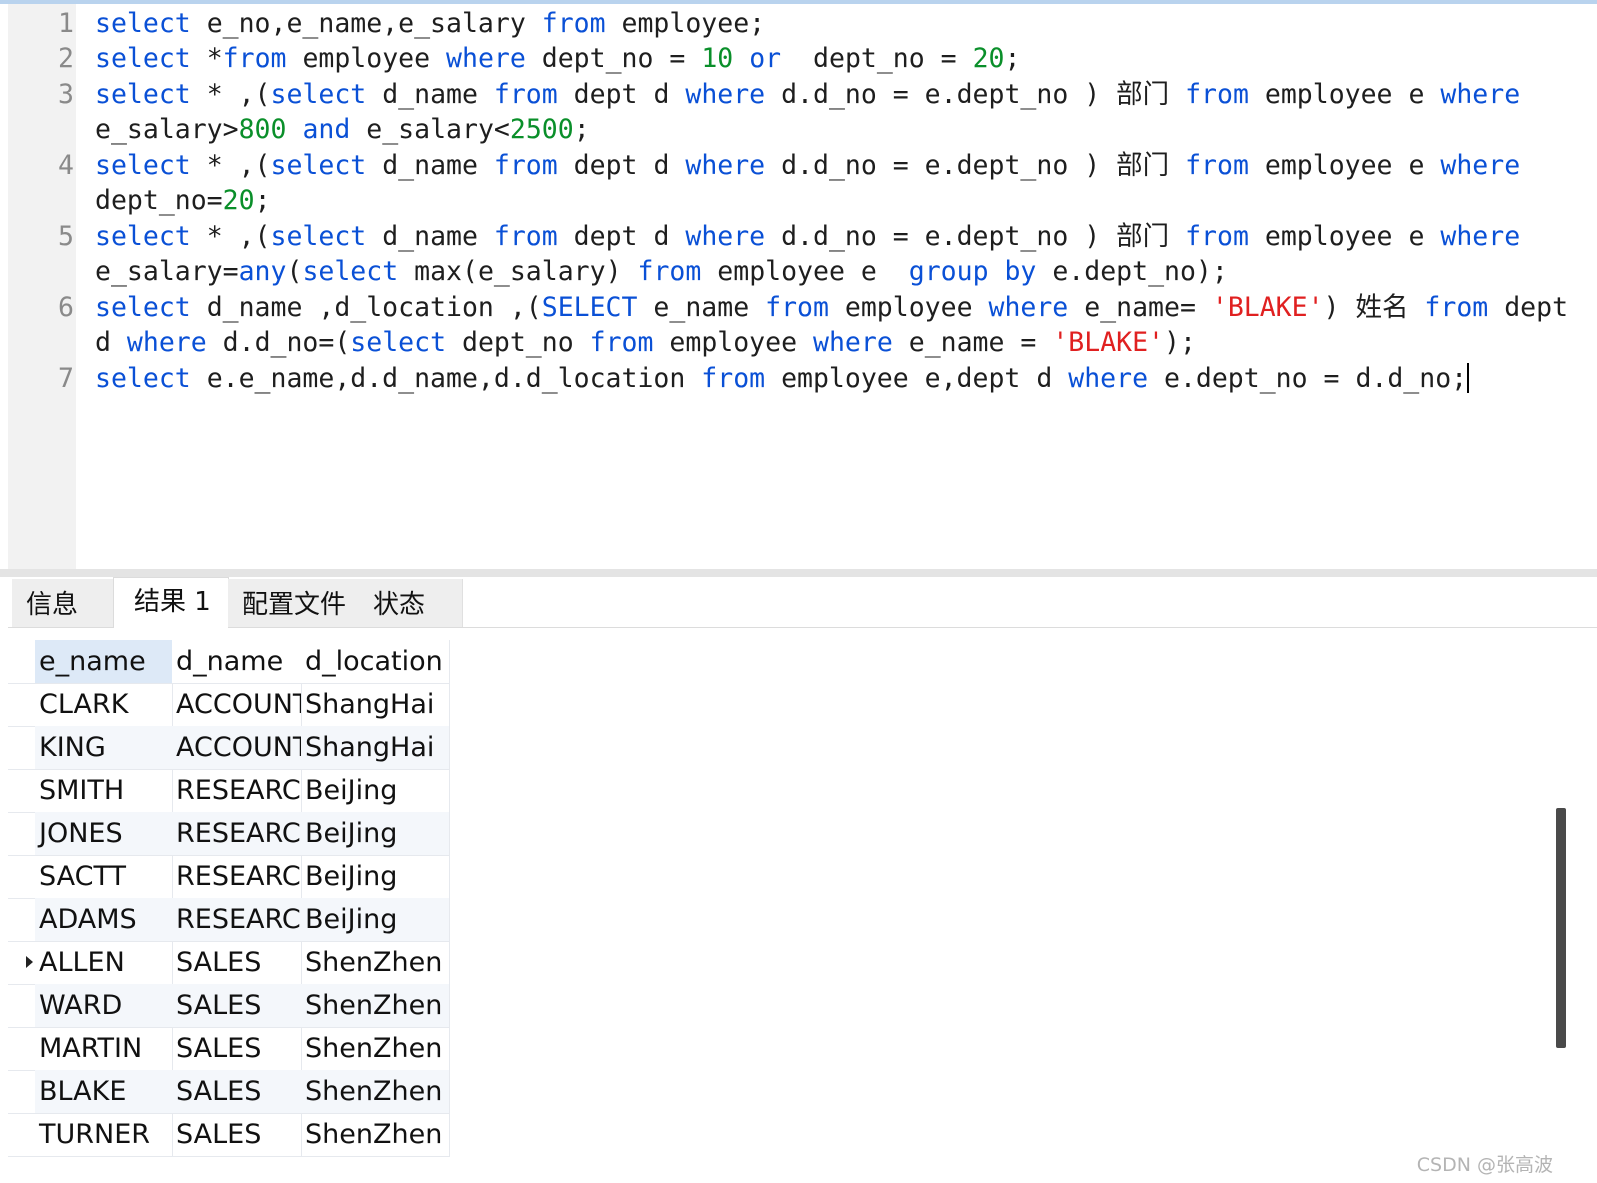 This screenshot has width=1597, height=1183. Describe the element at coordinates (104, 919) in the screenshot. I see `table-cell-e_name: ADAMS` at that location.